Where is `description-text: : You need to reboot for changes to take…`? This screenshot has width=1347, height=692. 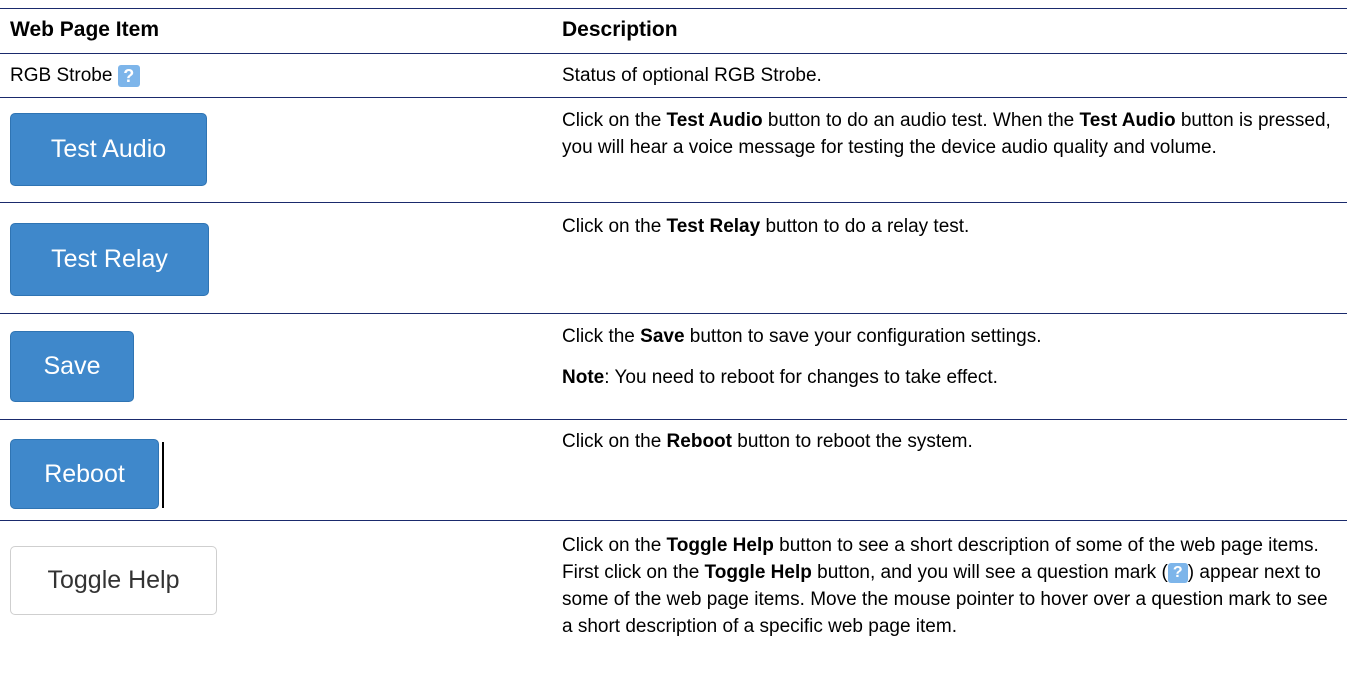
description-text: : You need to reboot for changes to take… is located at coordinates (801, 377).